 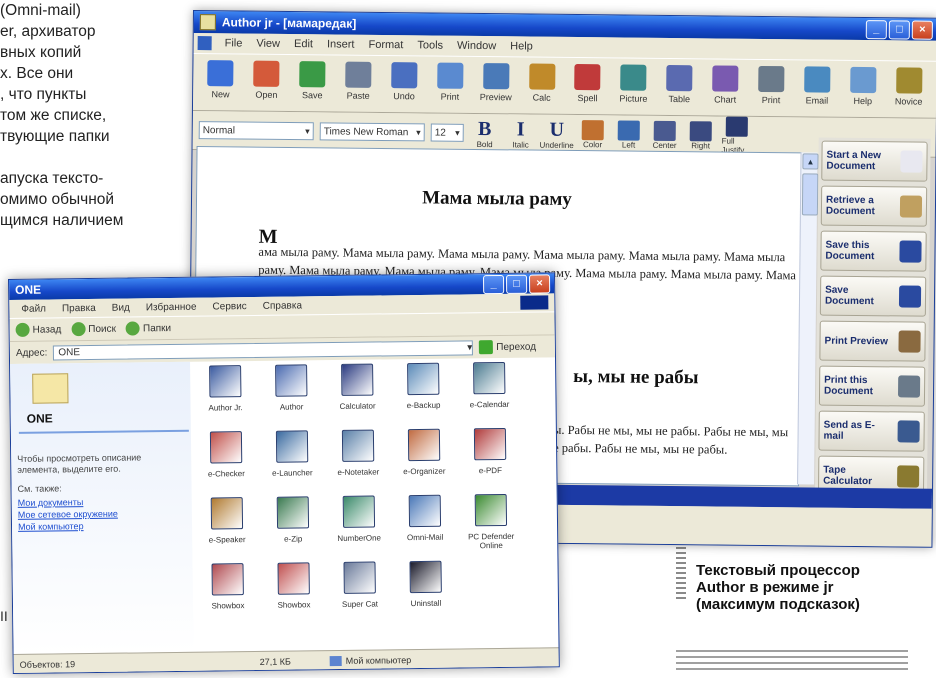 I want to click on toolbar-button: Help, so click(x=862, y=90).